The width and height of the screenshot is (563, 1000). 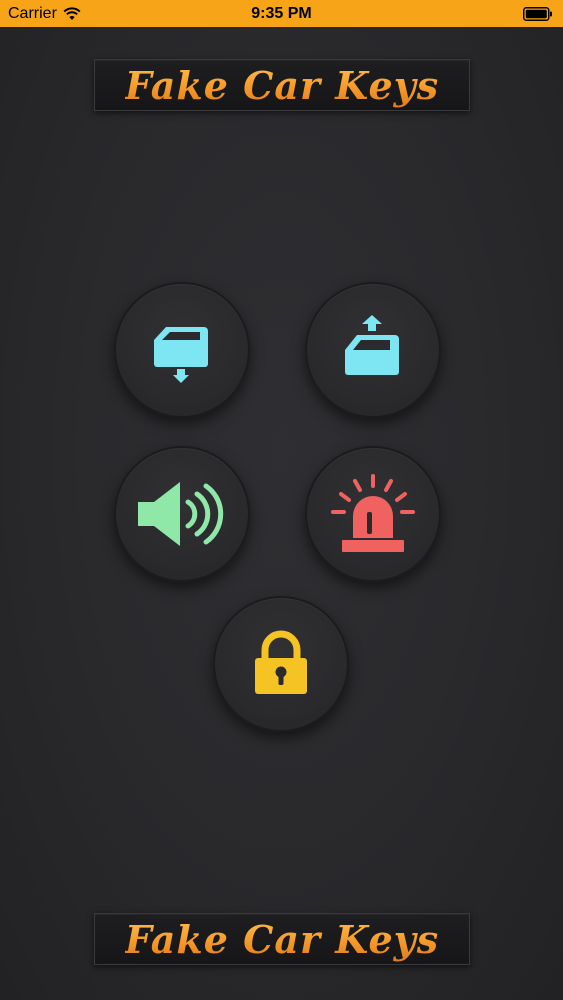 I want to click on siren-icon, so click(x=373, y=513).